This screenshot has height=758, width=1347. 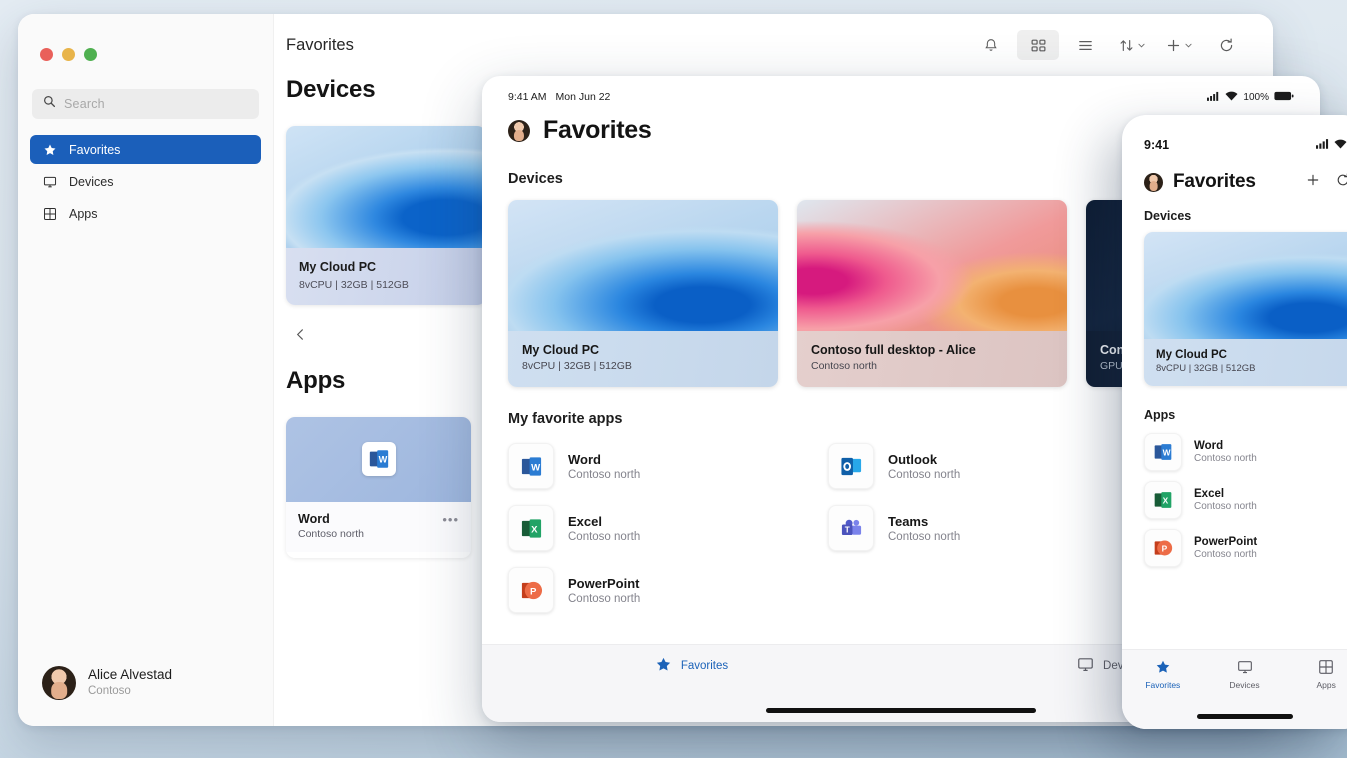 What do you see at coordinates (1163, 668) in the screenshot?
I see `star-icon` at bounding box center [1163, 668].